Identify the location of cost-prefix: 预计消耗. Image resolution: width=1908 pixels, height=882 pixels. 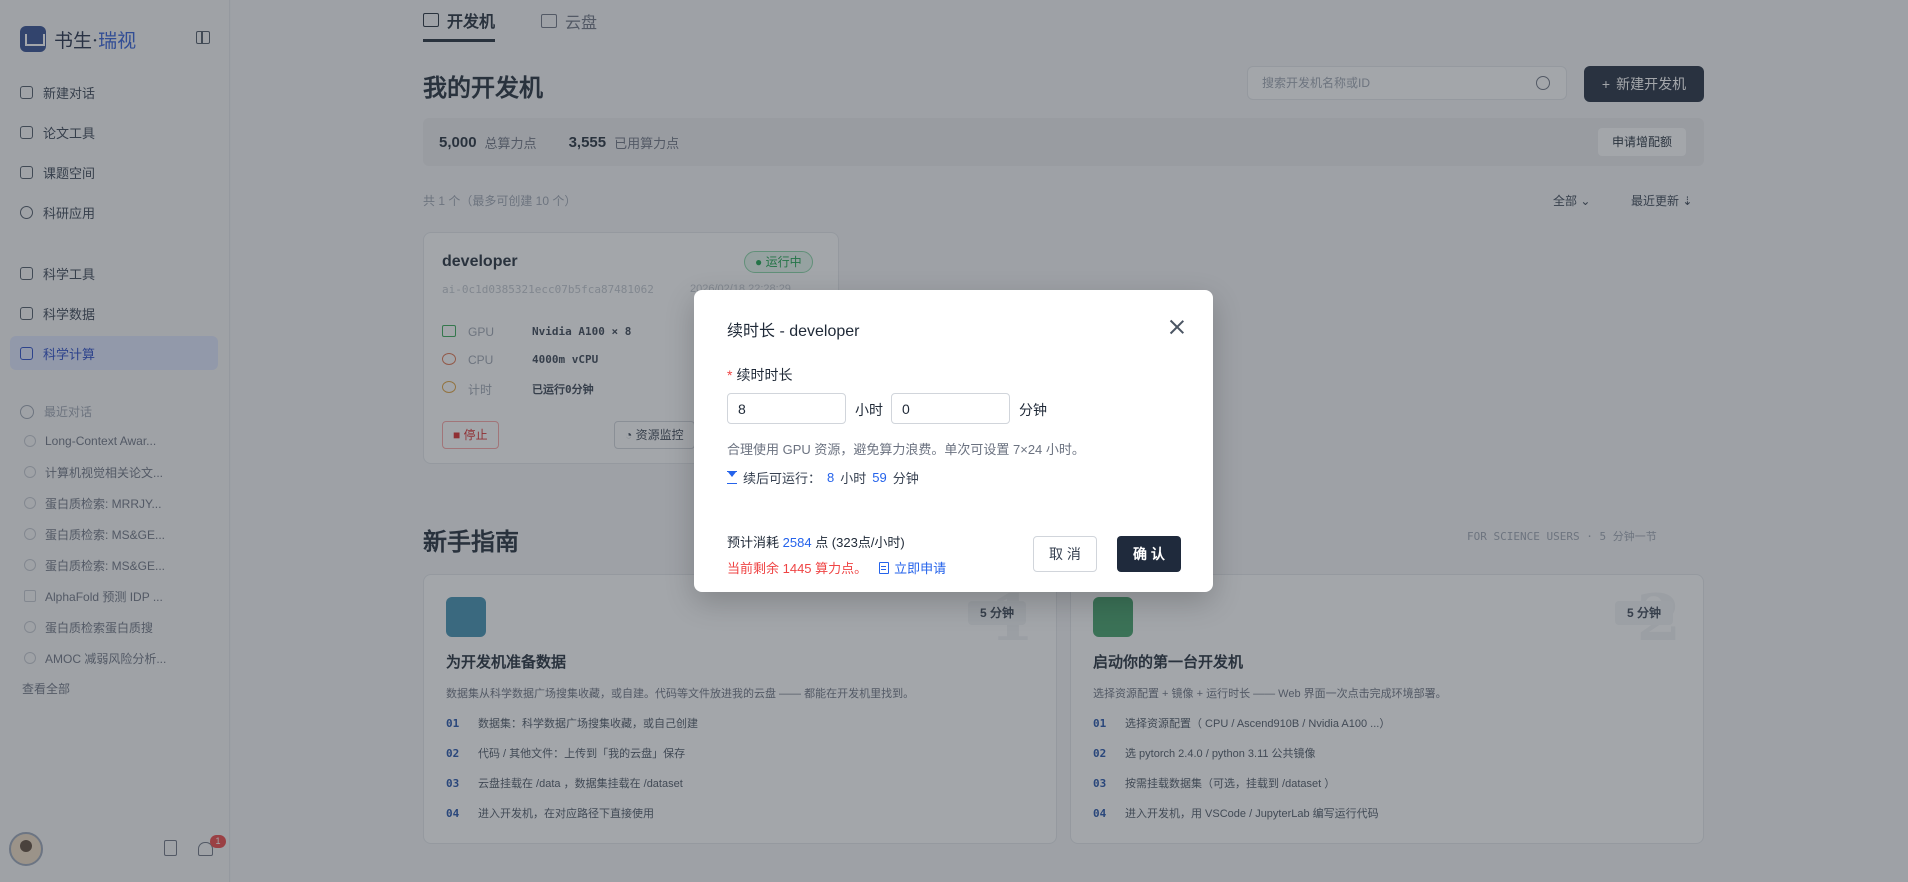
(753, 542).